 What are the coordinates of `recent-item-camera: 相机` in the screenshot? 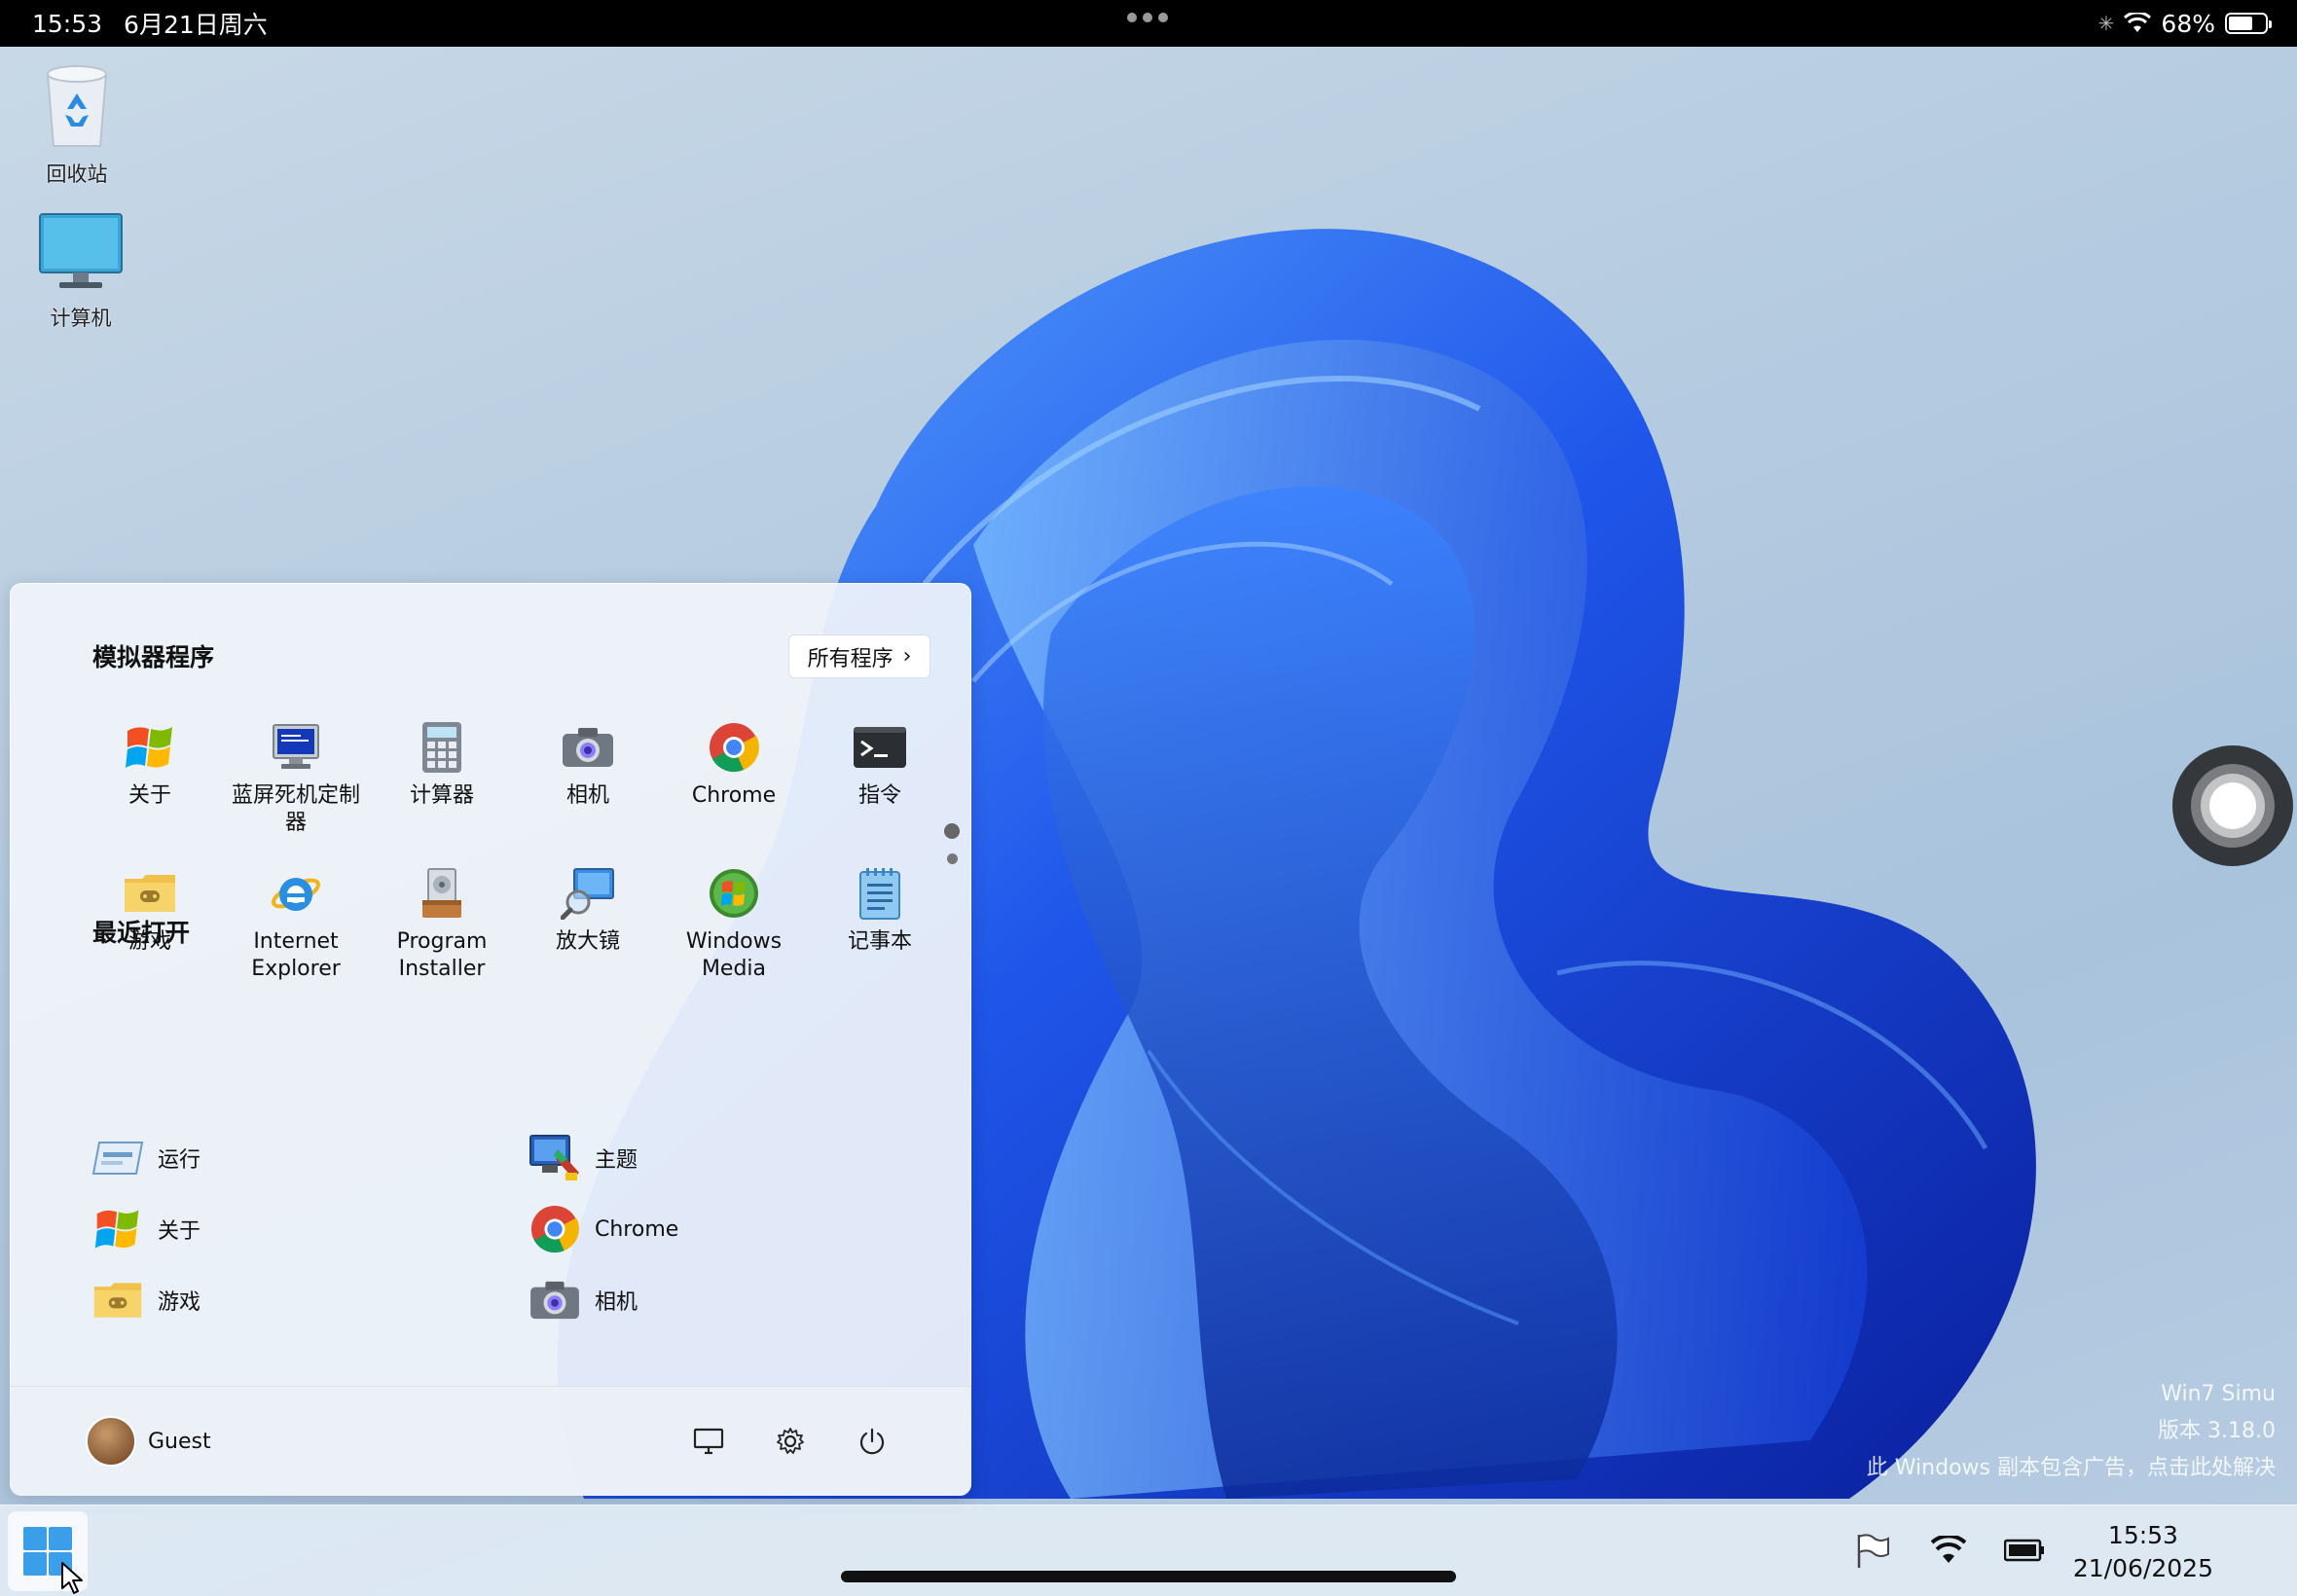 It's located at (583, 1300).